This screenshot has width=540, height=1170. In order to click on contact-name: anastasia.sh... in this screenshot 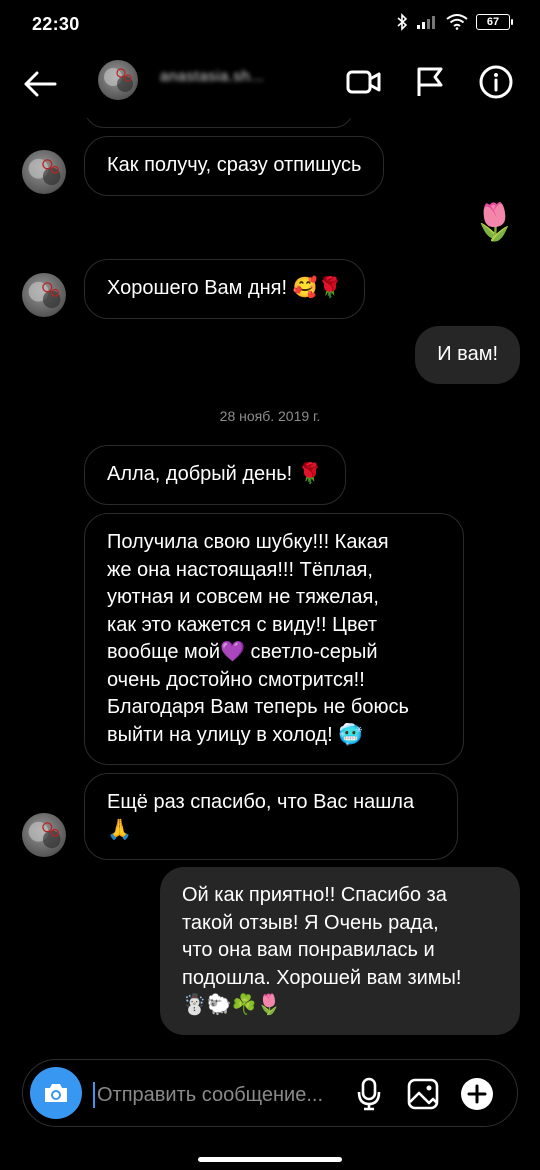, I will do `click(212, 76)`.